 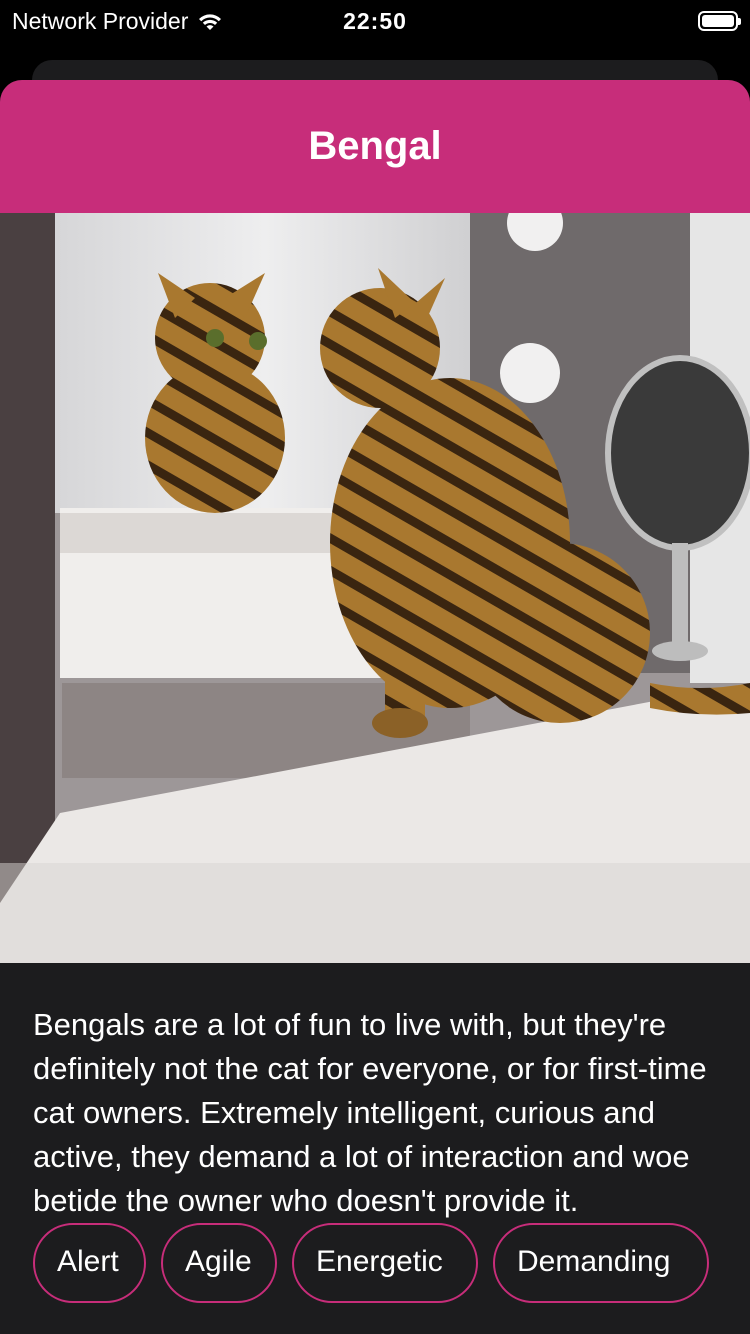 I want to click on tag-alert: Alert, so click(x=89, y=1263).